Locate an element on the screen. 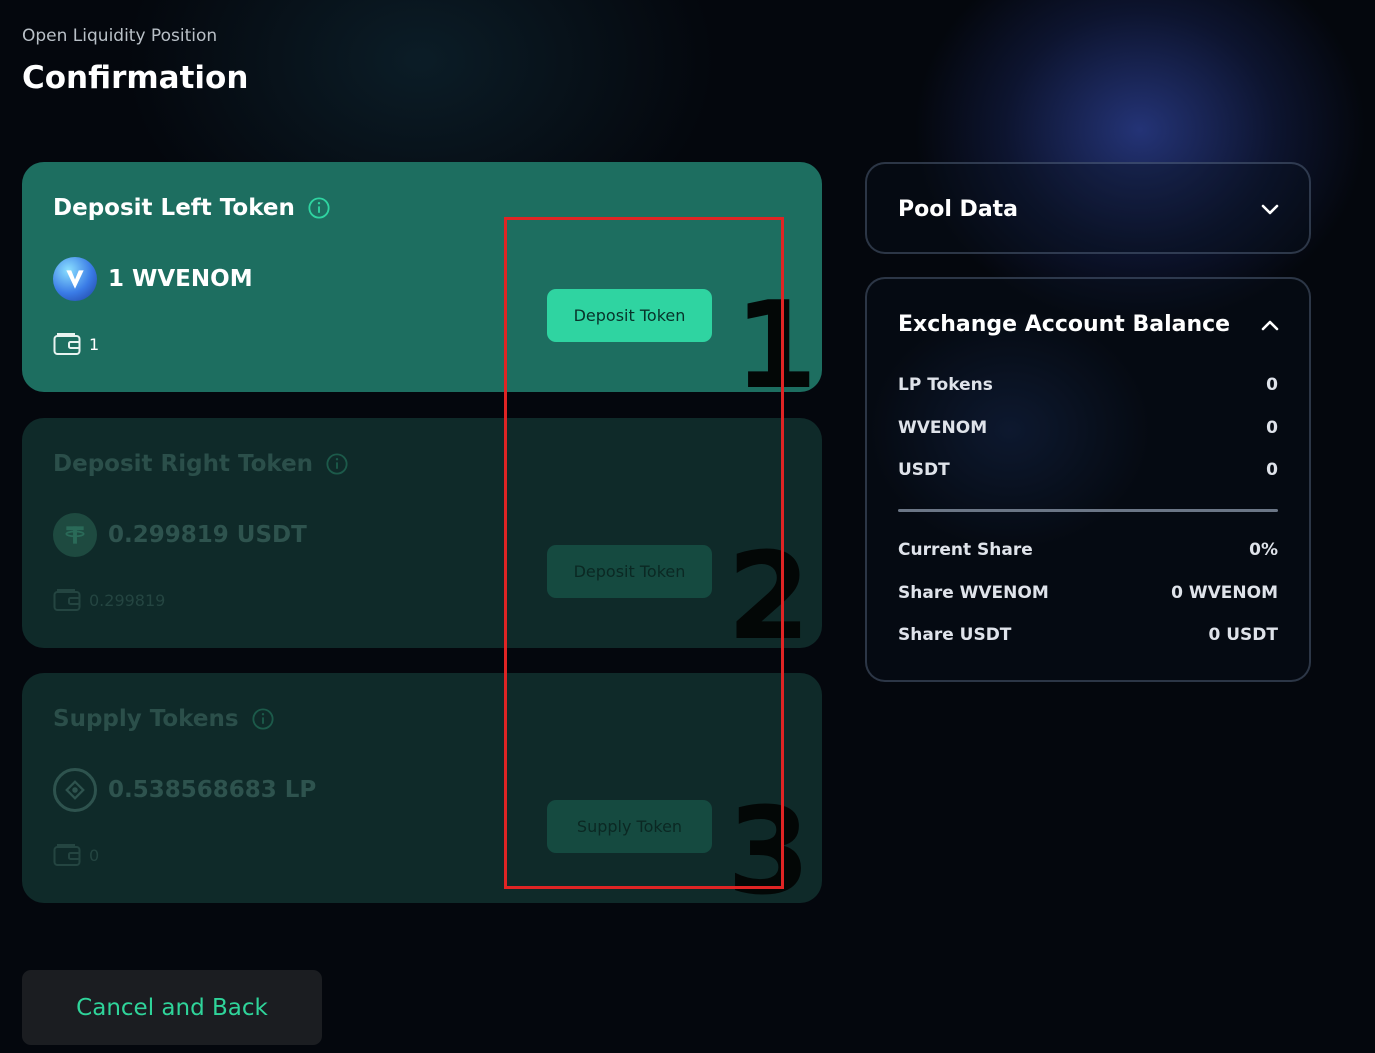 This screenshot has width=1375, height=1053. exchange-balance-title: Exchange Account Balance is located at coordinates (1064, 324).